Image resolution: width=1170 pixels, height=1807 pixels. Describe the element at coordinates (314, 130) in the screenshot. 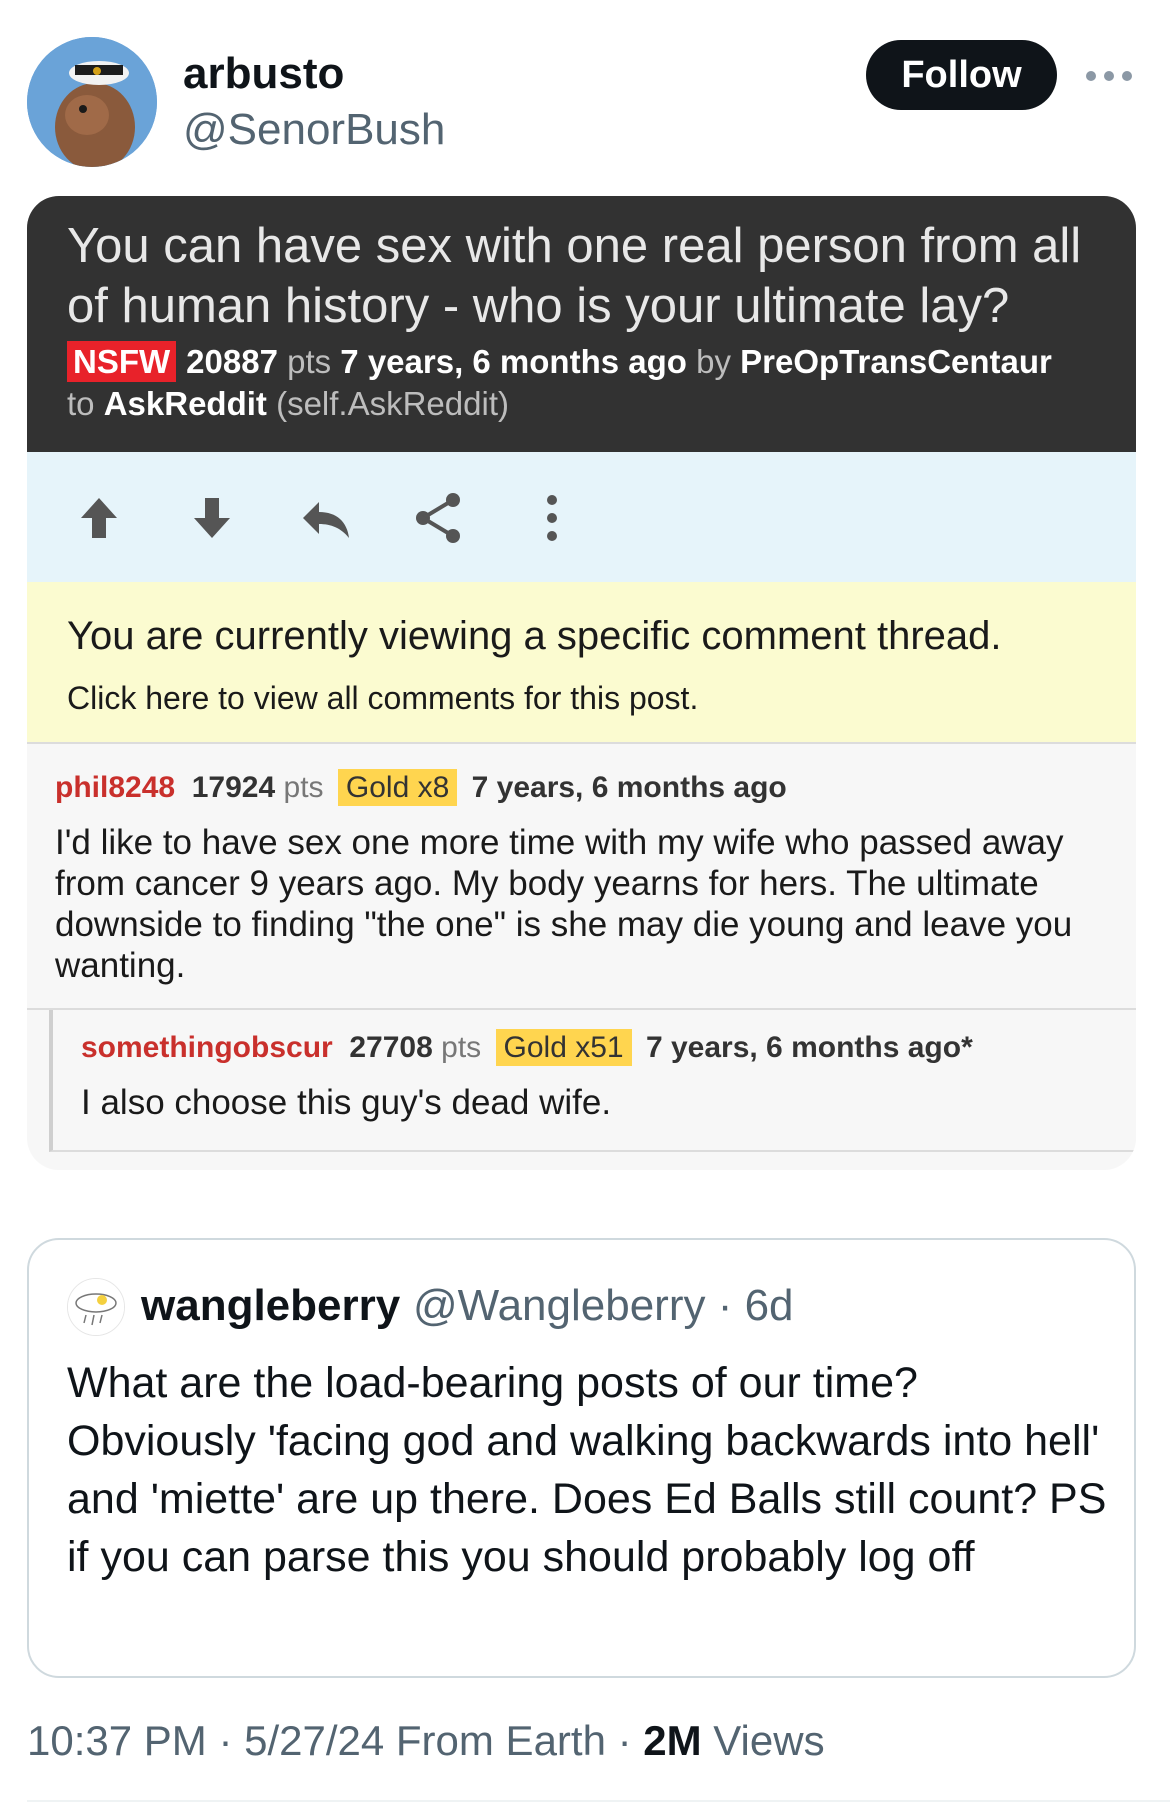

I see `author-handle: @SenorBush` at that location.